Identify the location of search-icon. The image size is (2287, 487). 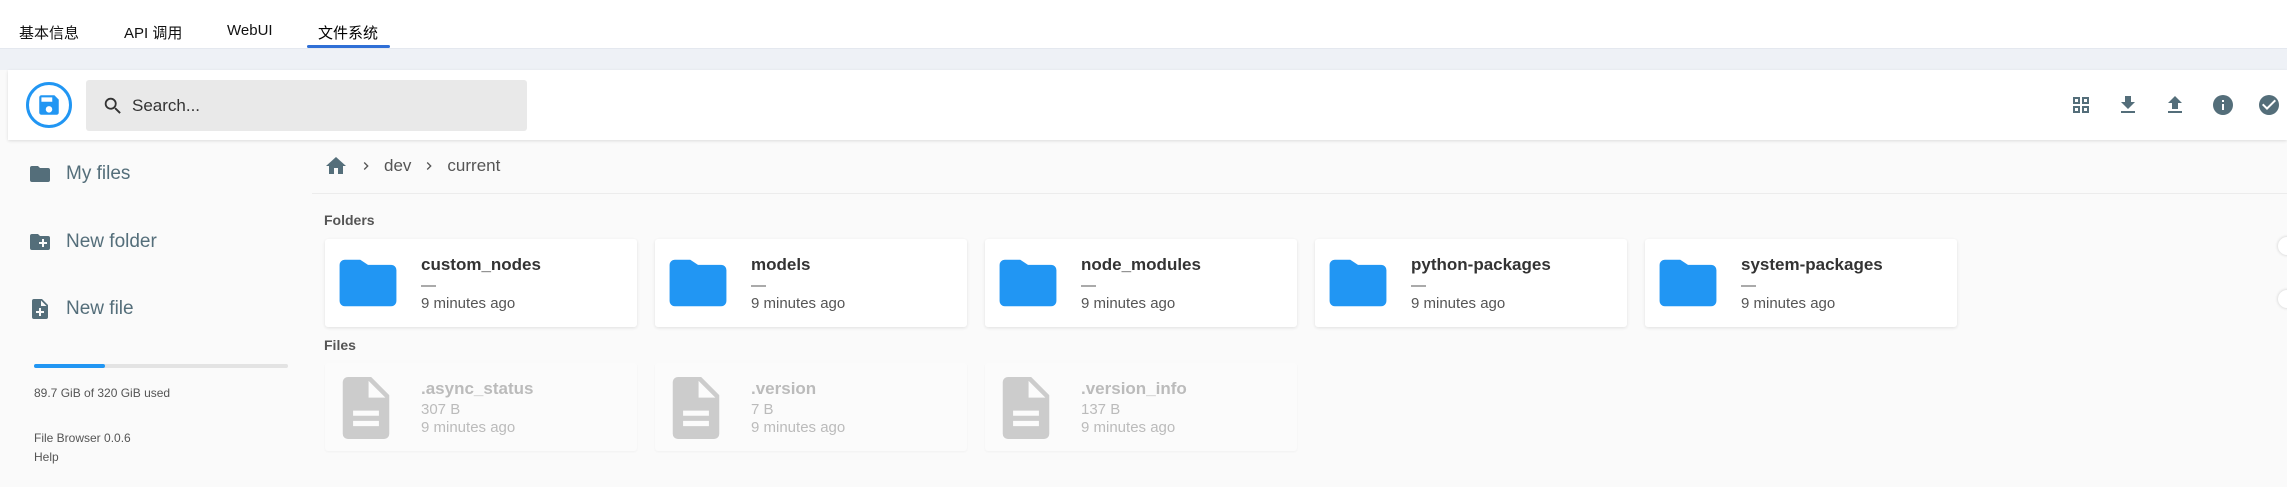
(112, 105).